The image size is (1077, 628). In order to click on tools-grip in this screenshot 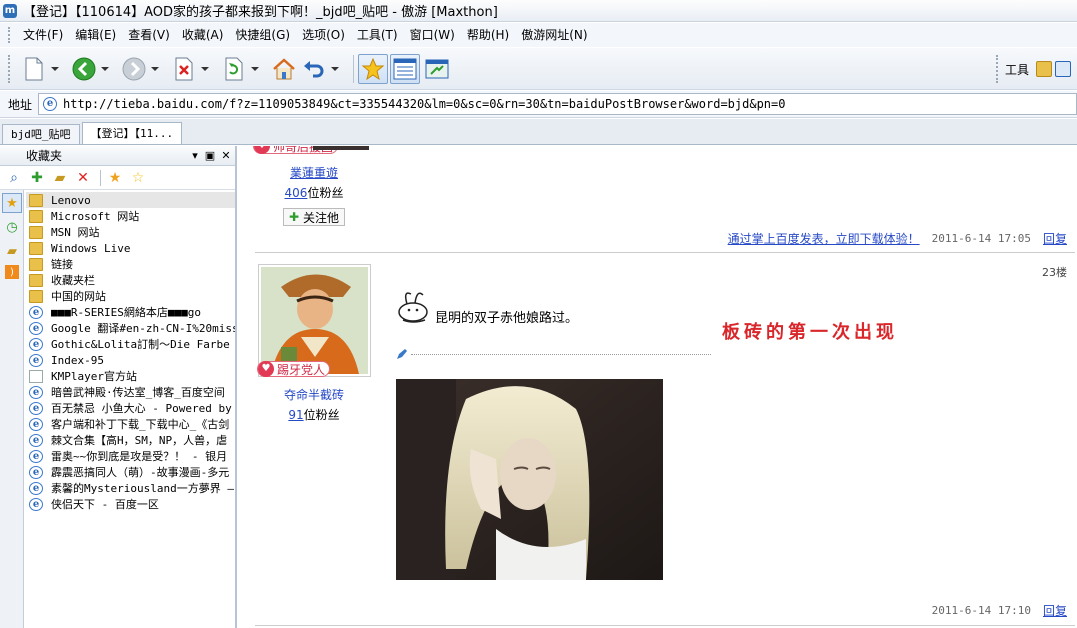, I will do `click(997, 69)`.